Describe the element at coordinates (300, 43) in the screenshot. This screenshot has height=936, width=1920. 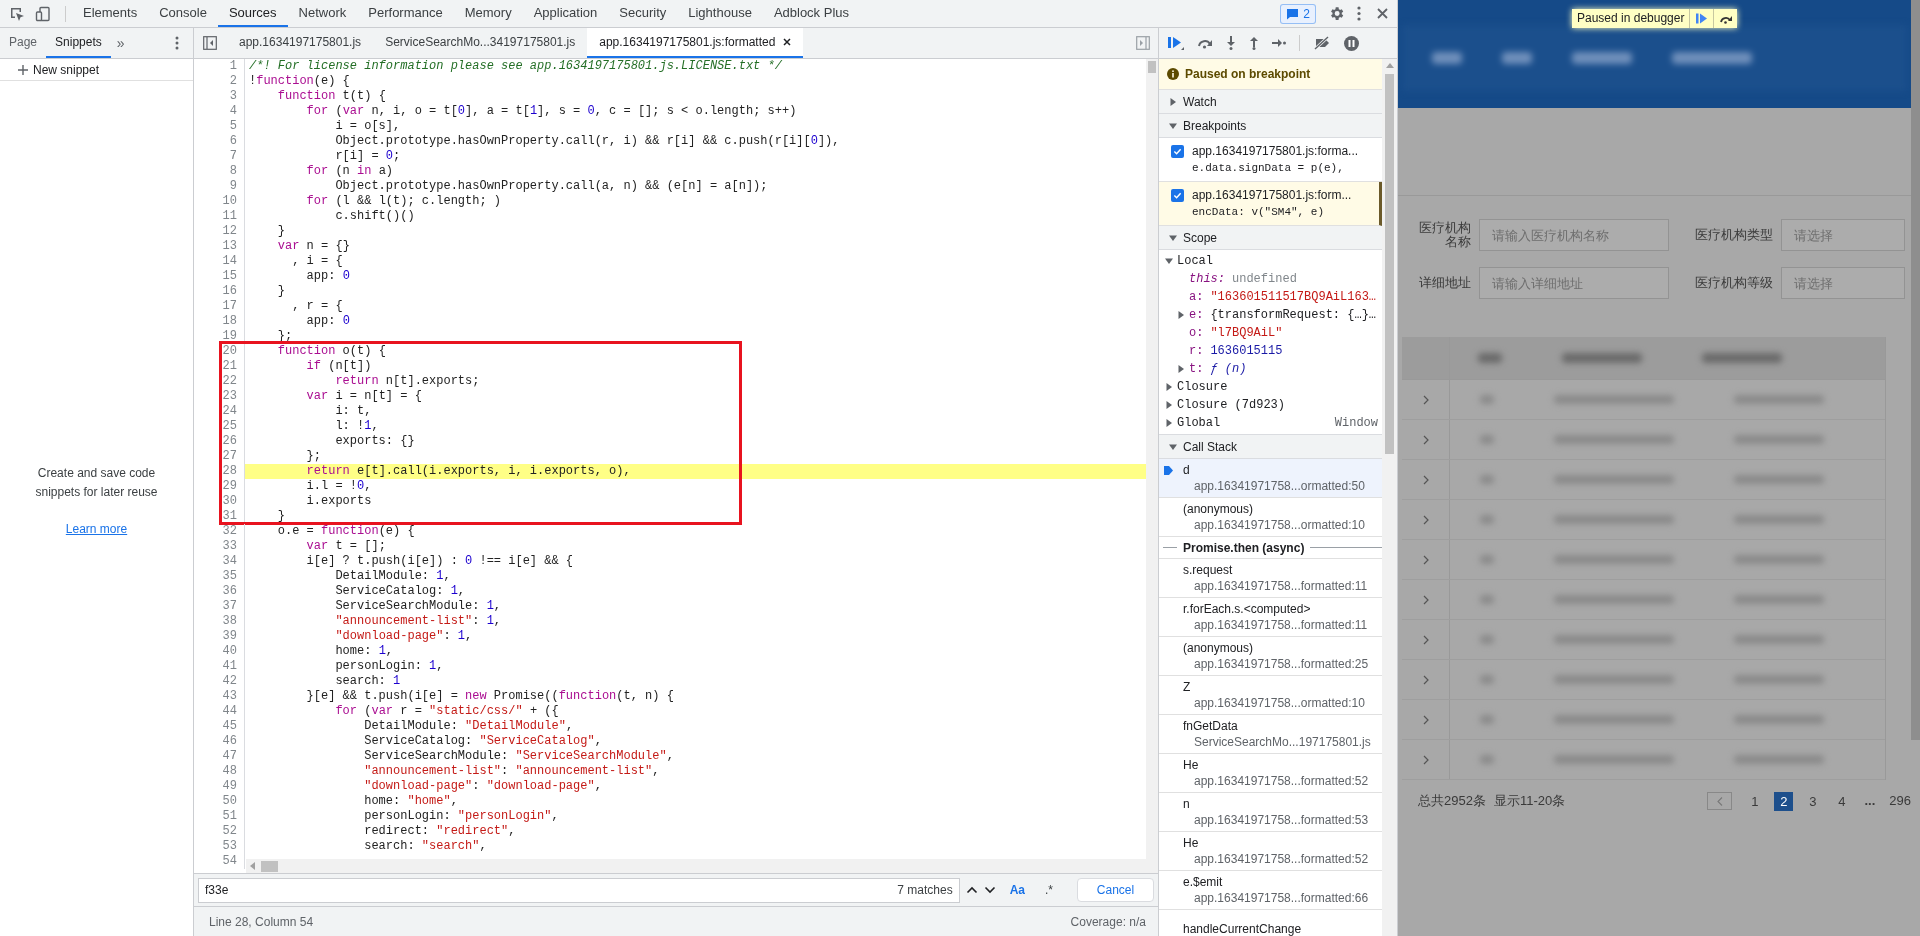
I see `file-tab: app.1634197175801.js` at that location.